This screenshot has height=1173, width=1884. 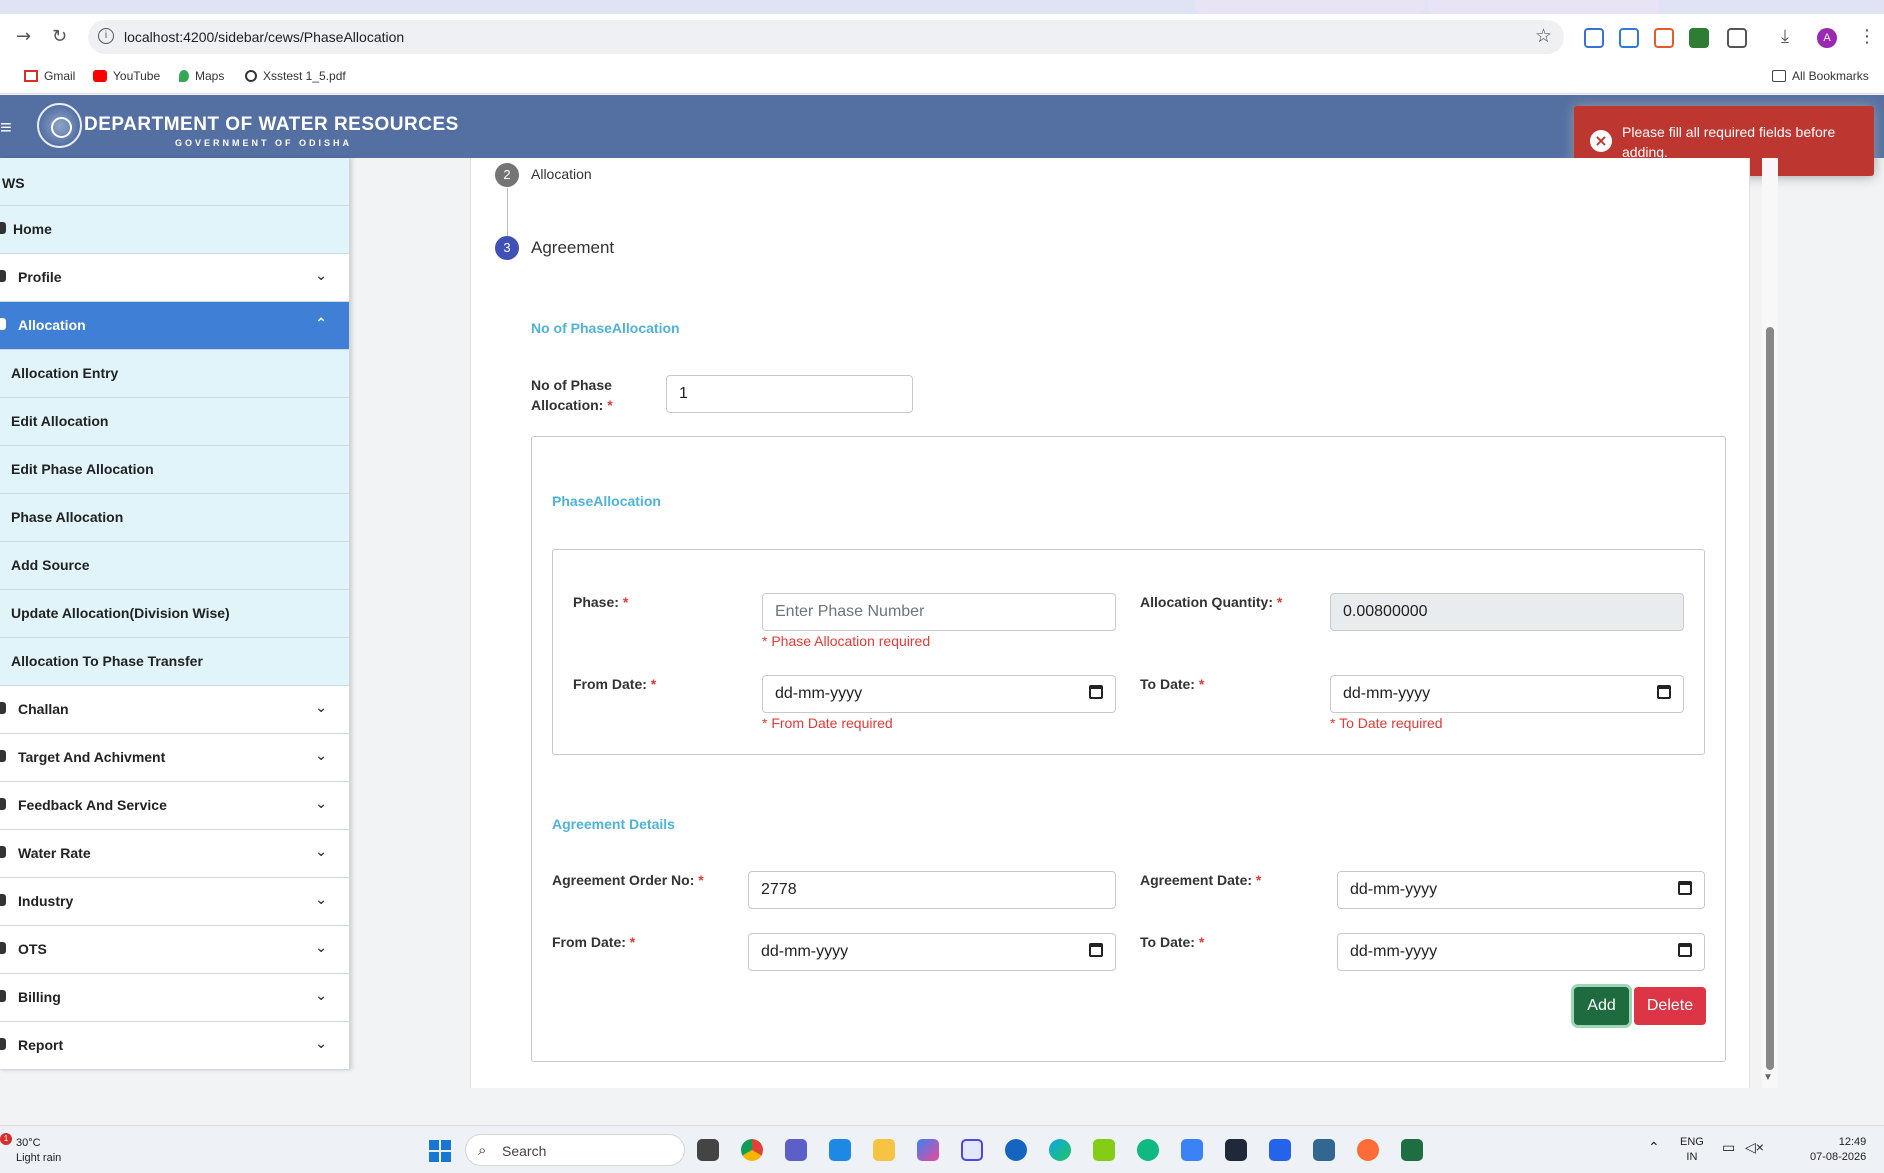 What do you see at coordinates (1838, 1157) in the screenshot?
I see `clock-date: 07-08-2026` at bounding box center [1838, 1157].